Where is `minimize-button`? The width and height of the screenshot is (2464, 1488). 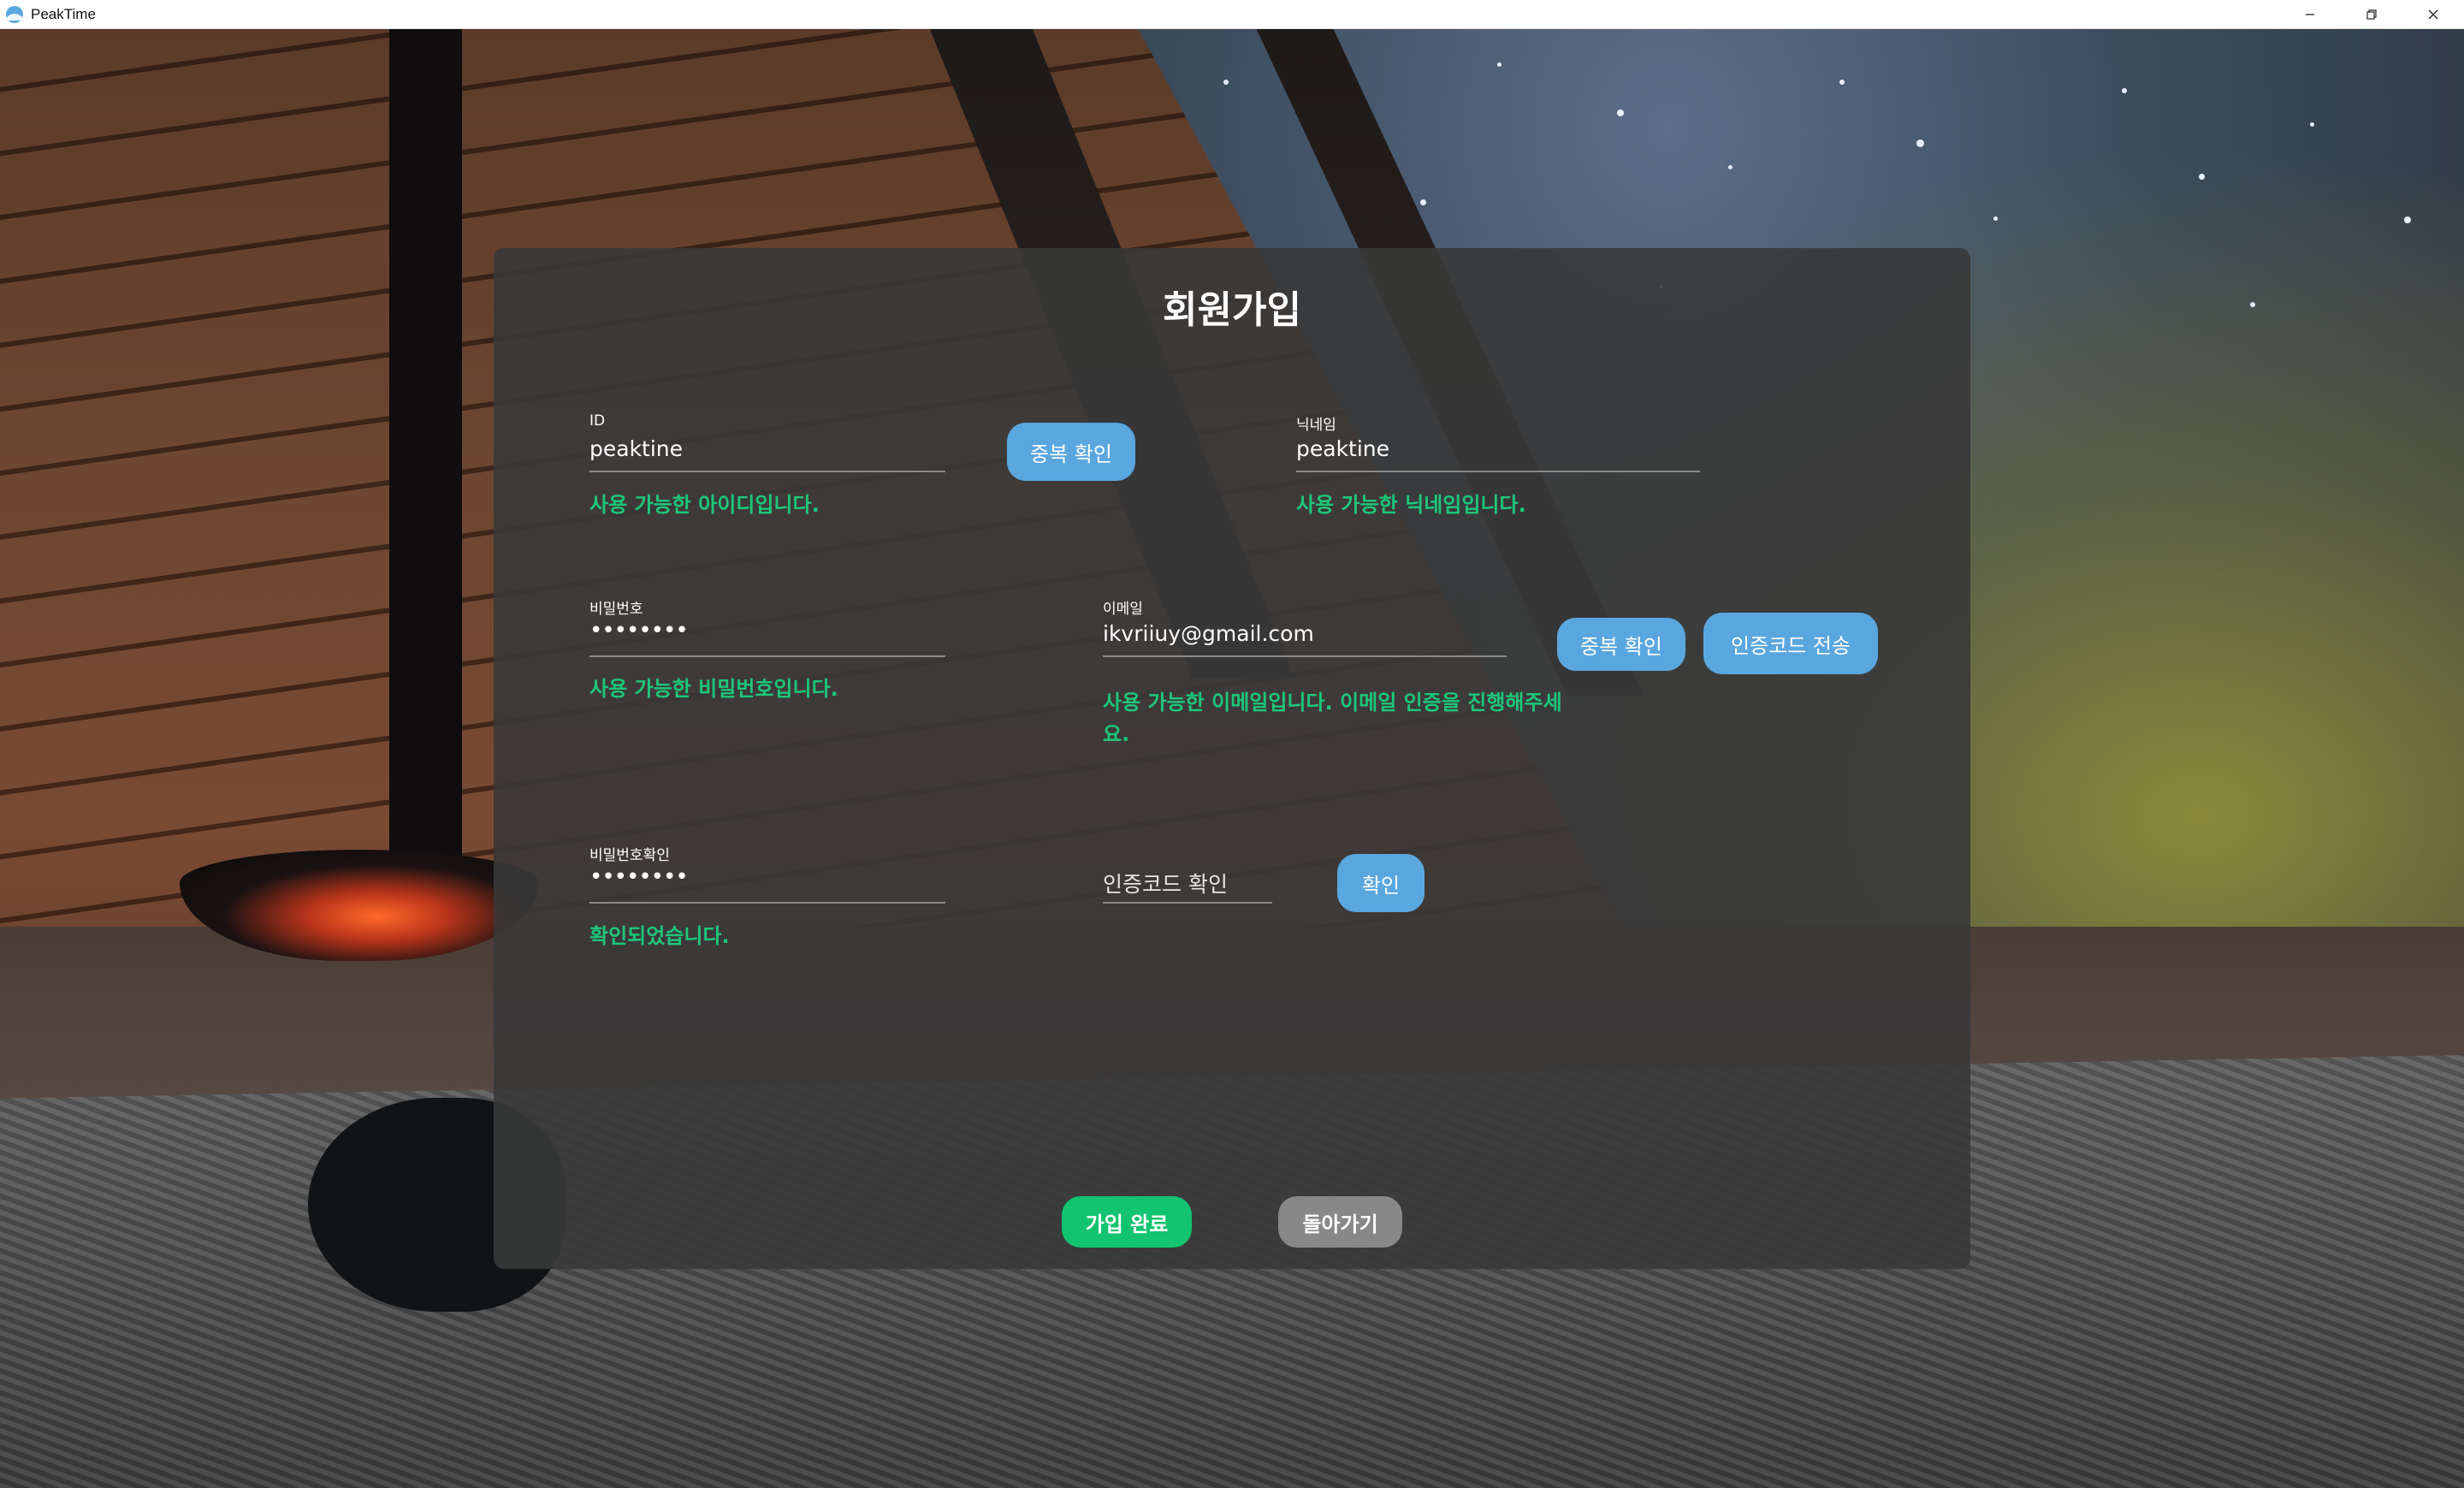 minimize-button is located at coordinates (2310, 14).